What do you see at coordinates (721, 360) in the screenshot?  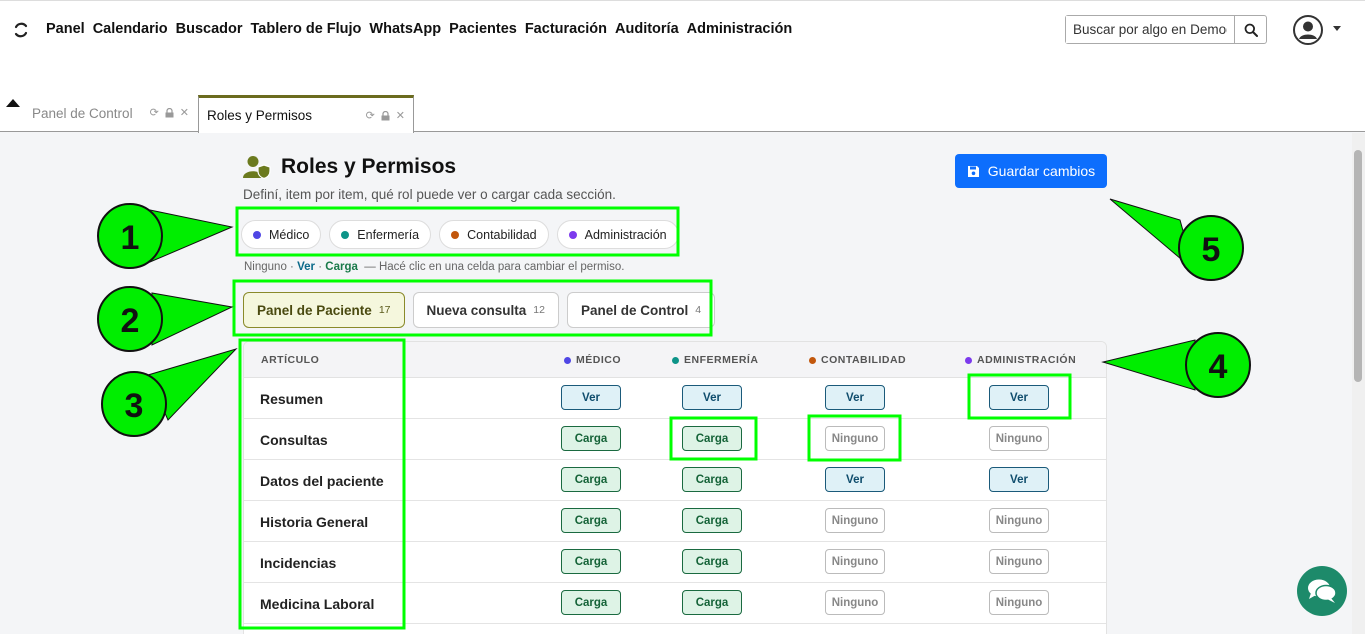 I see `column-header-label: ENFERMERÍA` at bounding box center [721, 360].